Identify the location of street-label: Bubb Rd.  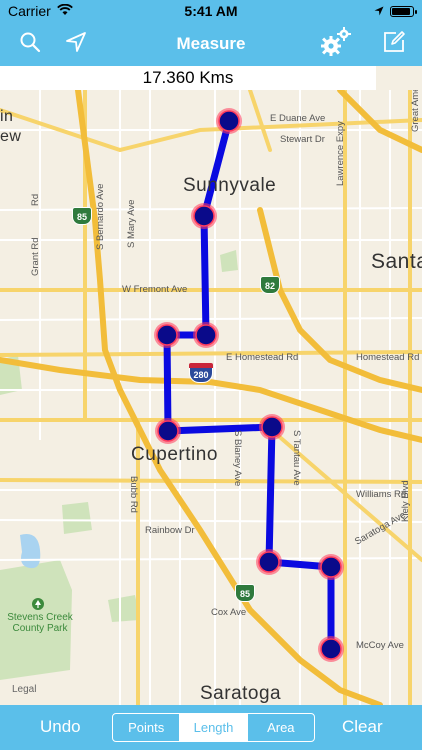
(133, 494).